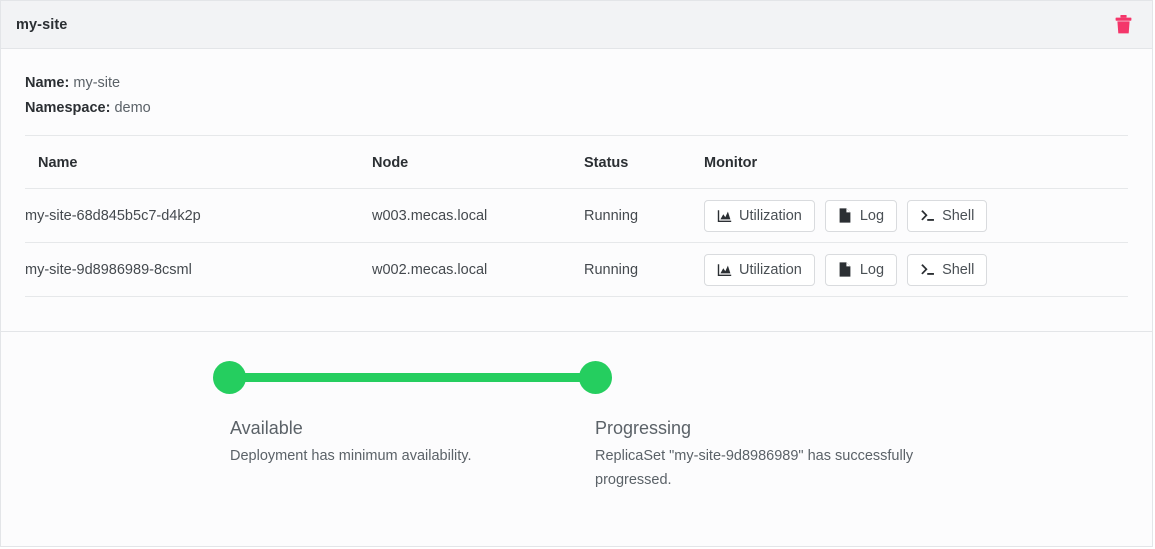 The image size is (1155, 549). What do you see at coordinates (132, 107) in the screenshot?
I see `metadata-namespace-value: demo` at bounding box center [132, 107].